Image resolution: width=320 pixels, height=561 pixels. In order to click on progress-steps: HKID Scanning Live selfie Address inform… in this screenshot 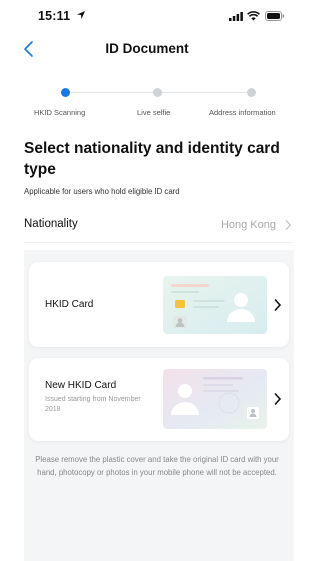, I will do `click(147, 104)`.